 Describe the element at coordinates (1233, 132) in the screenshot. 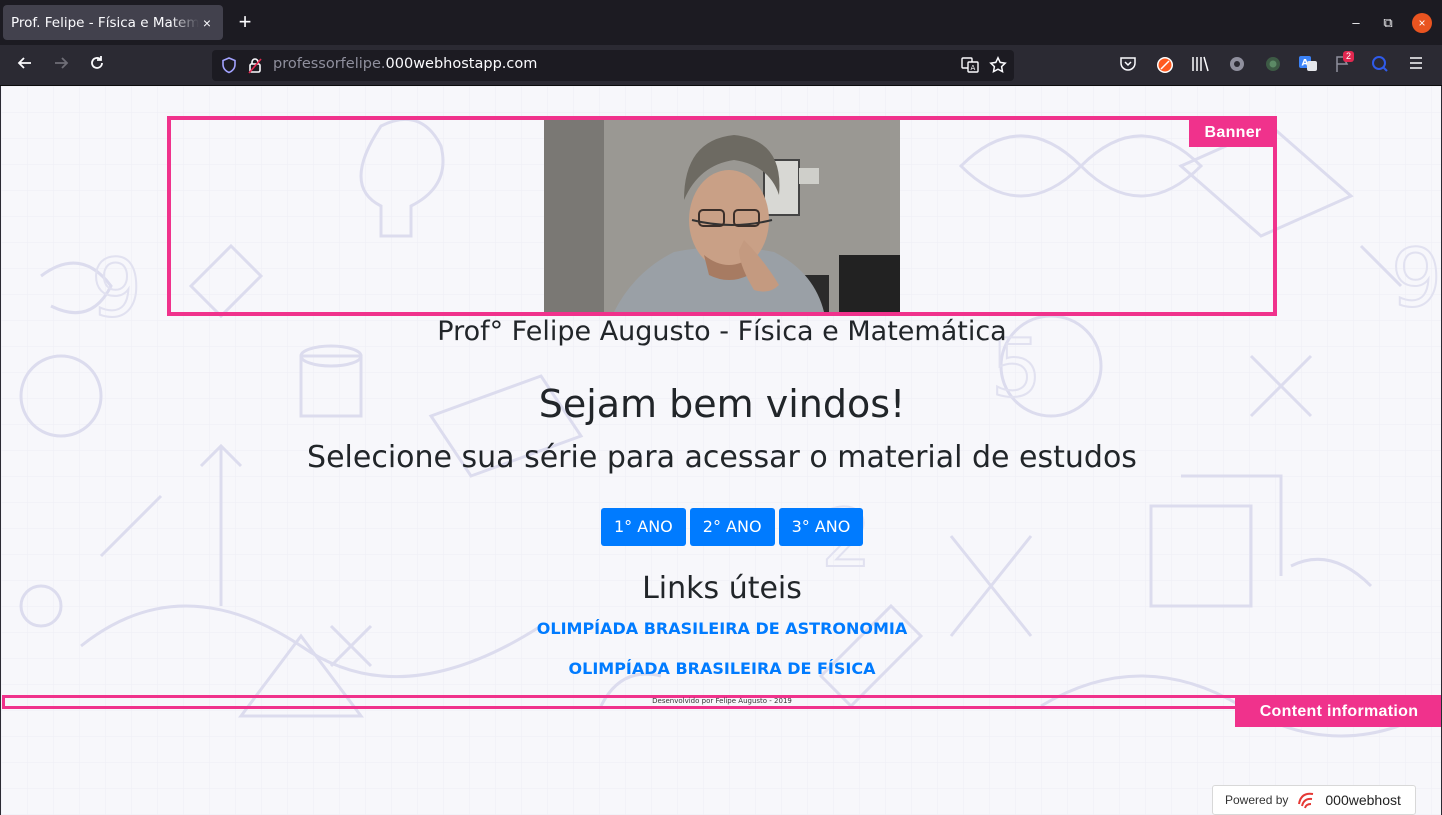

I see `banner-label: Banner` at that location.